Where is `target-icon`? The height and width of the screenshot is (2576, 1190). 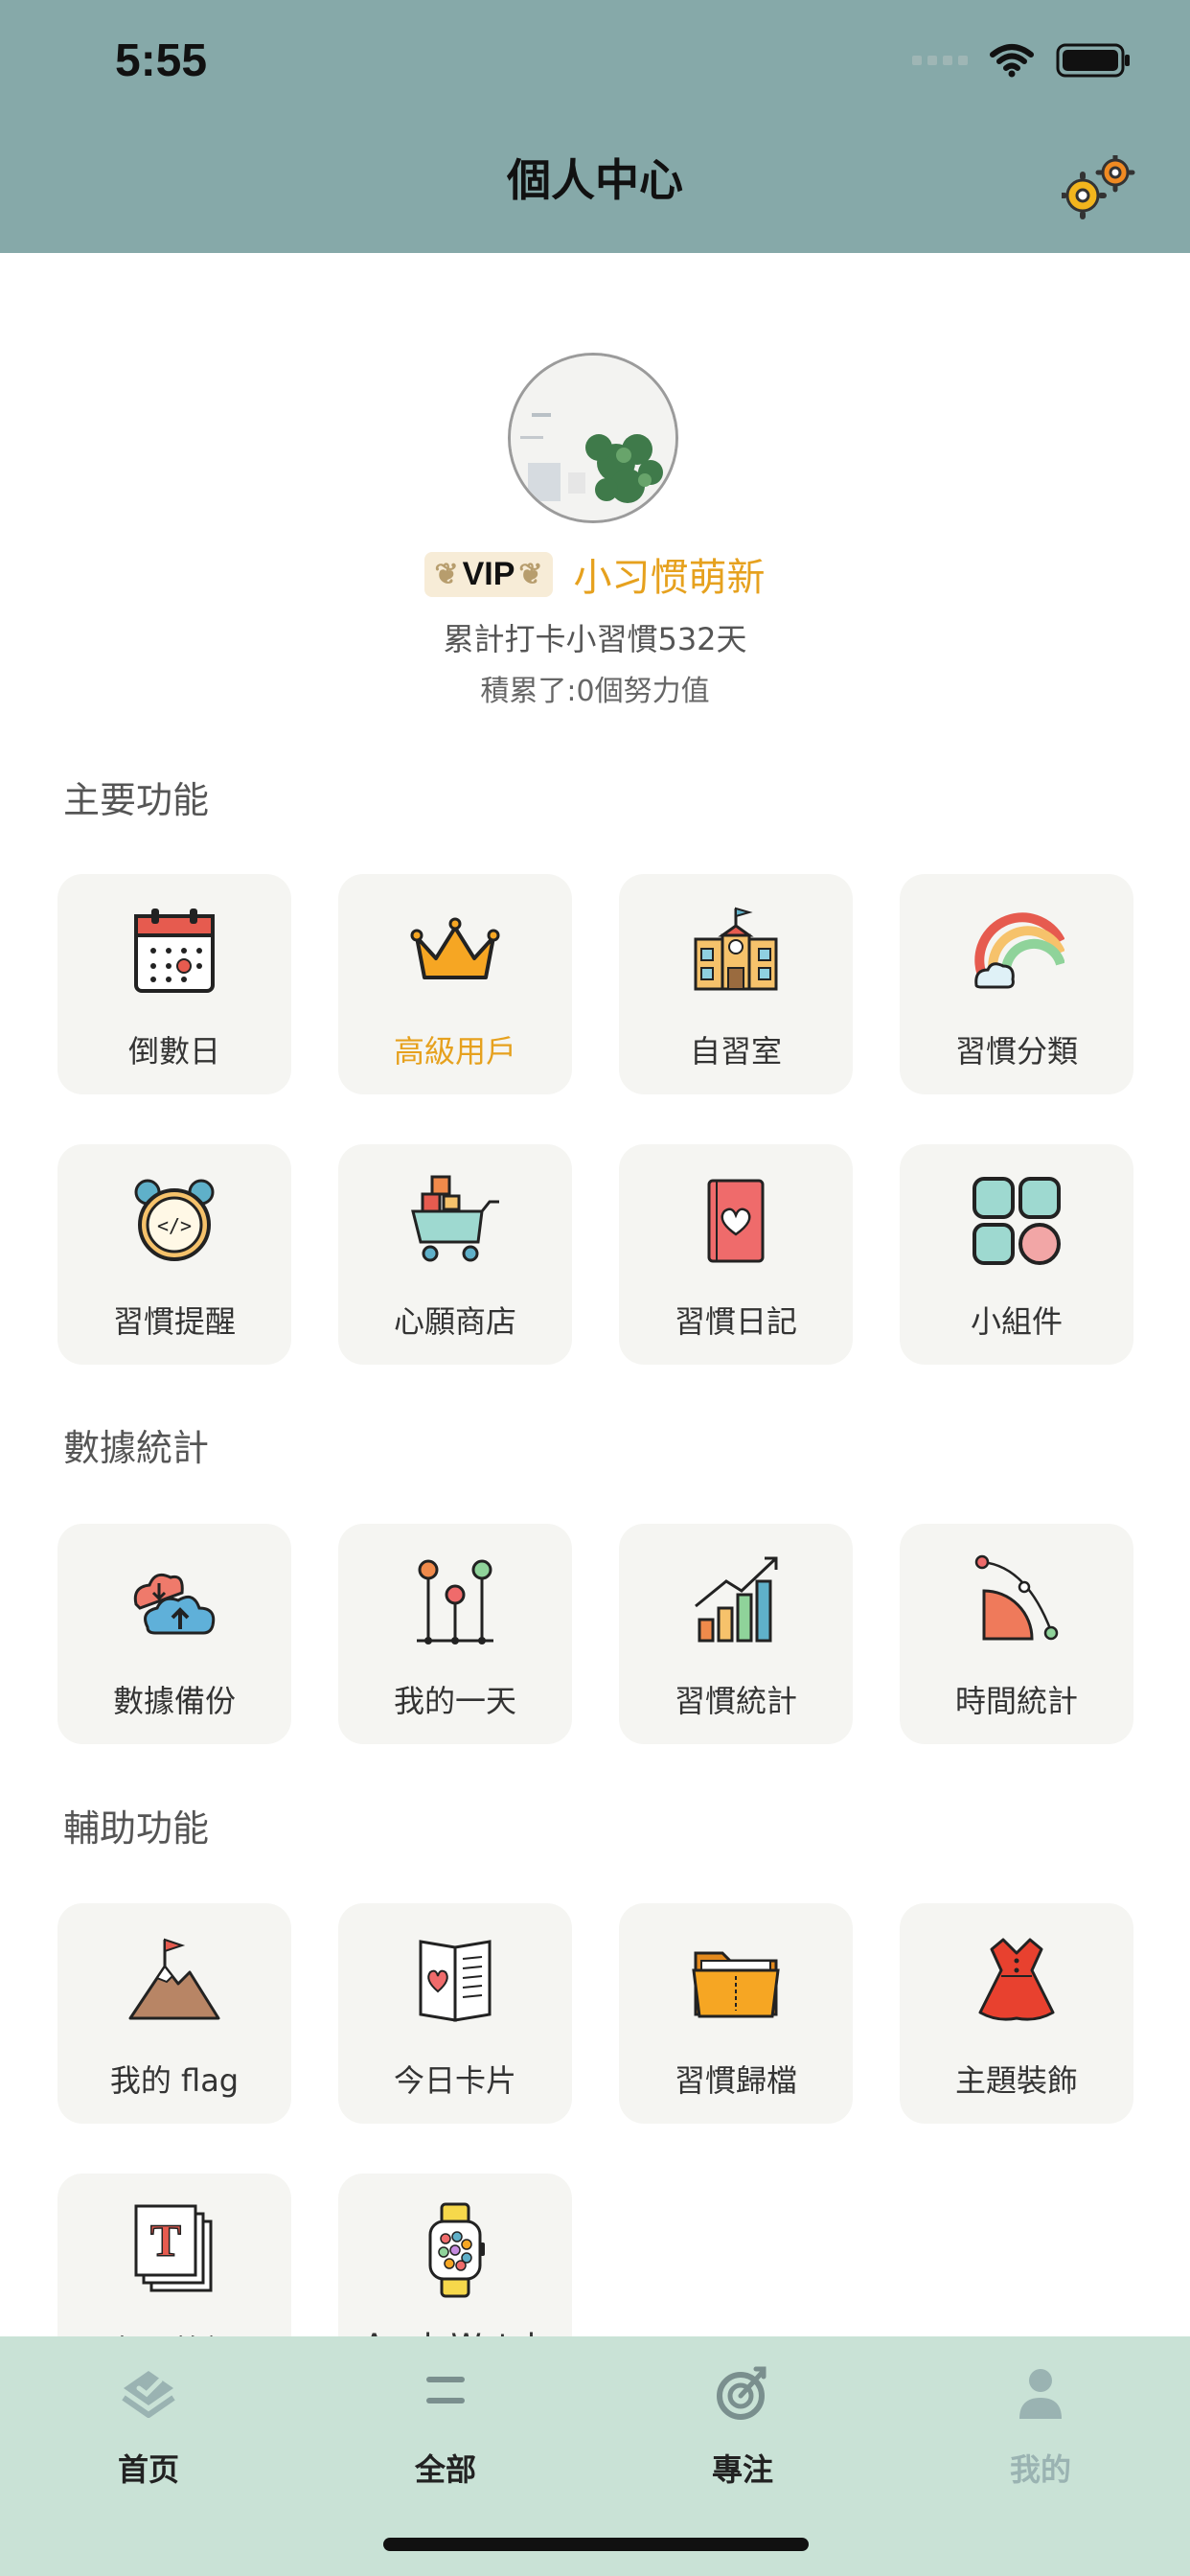 target-icon is located at coordinates (742, 2393).